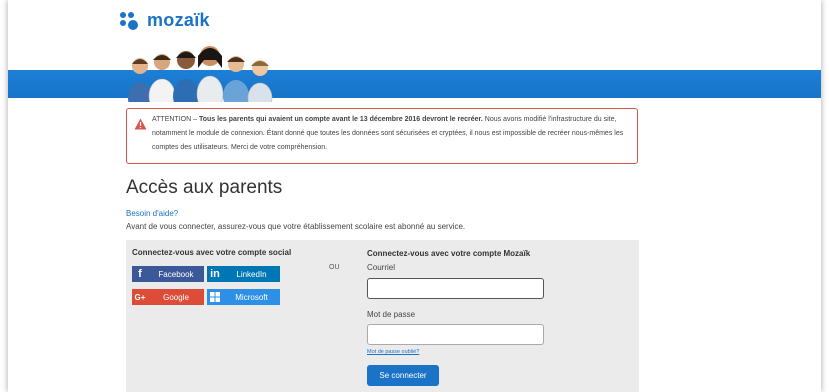 Image resolution: width=829 pixels, height=392 pixels. I want to click on facebook-login-button: f Facebook, so click(168, 274).